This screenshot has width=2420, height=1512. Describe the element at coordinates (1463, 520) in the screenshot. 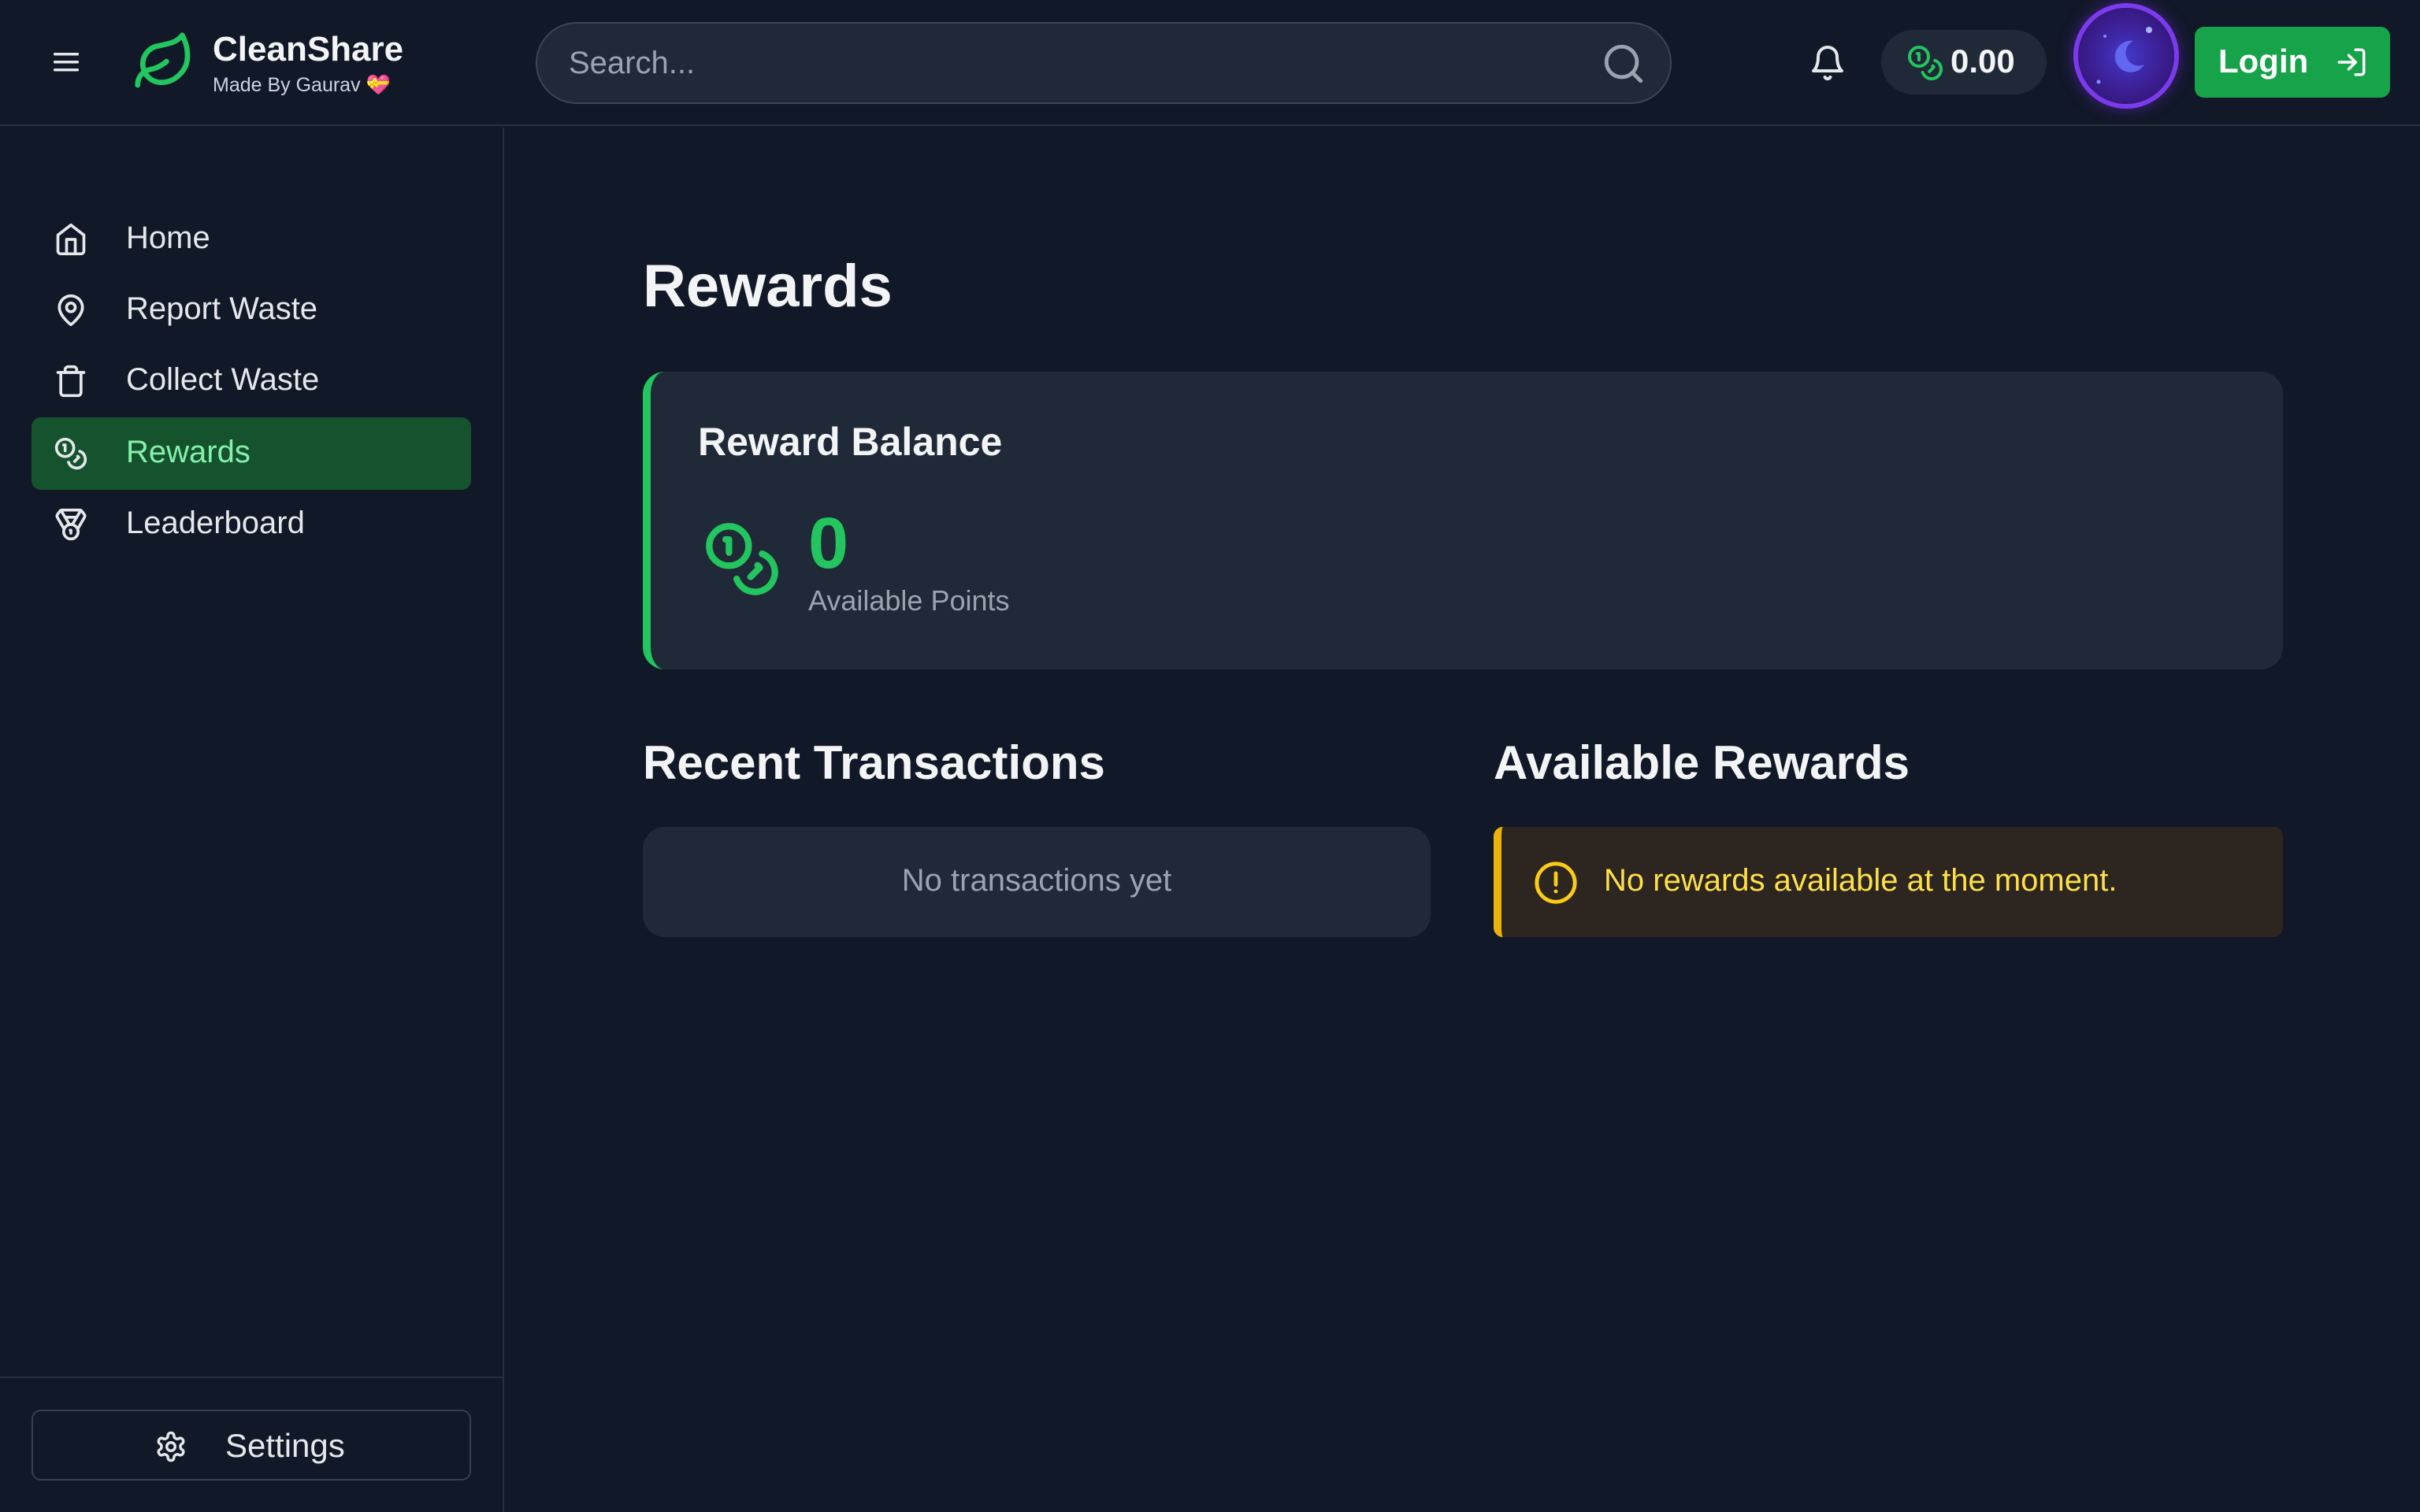

I see `reward-balance-card: Reward Balance 0 Available Points` at that location.